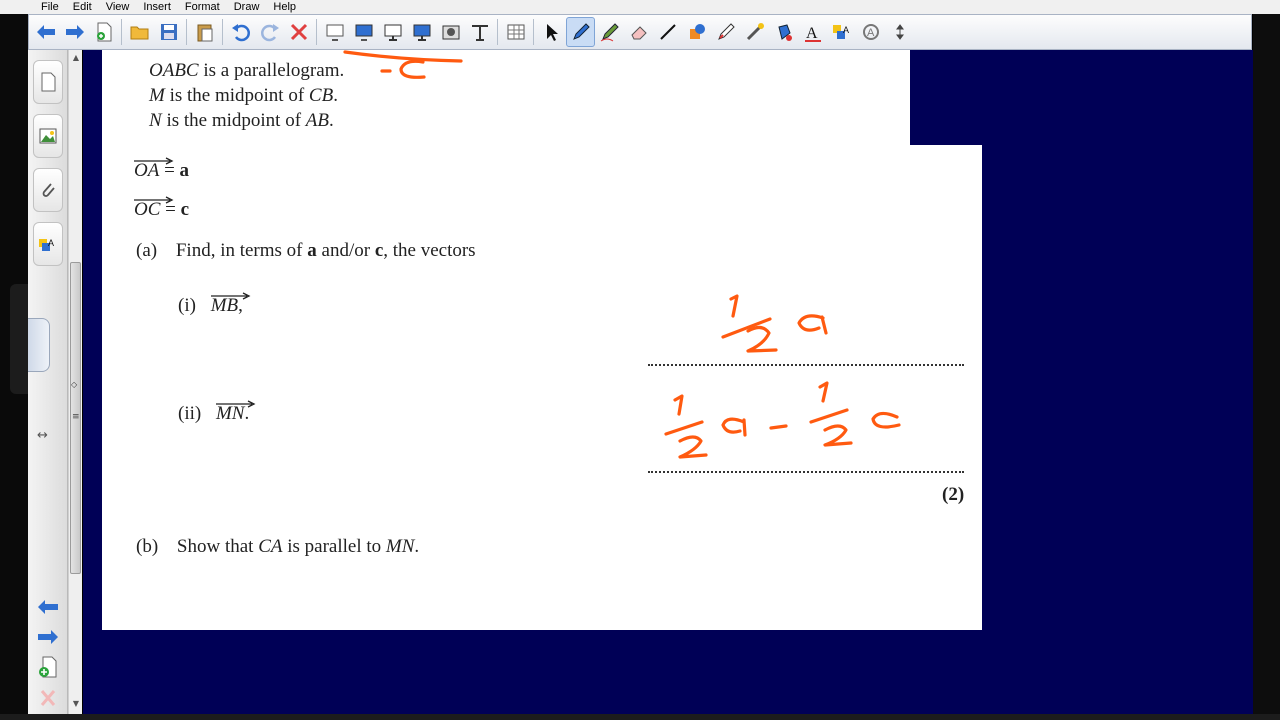  Describe the element at coordinates (298, 32) in the screenshot. I see `delete-icon` at that location.